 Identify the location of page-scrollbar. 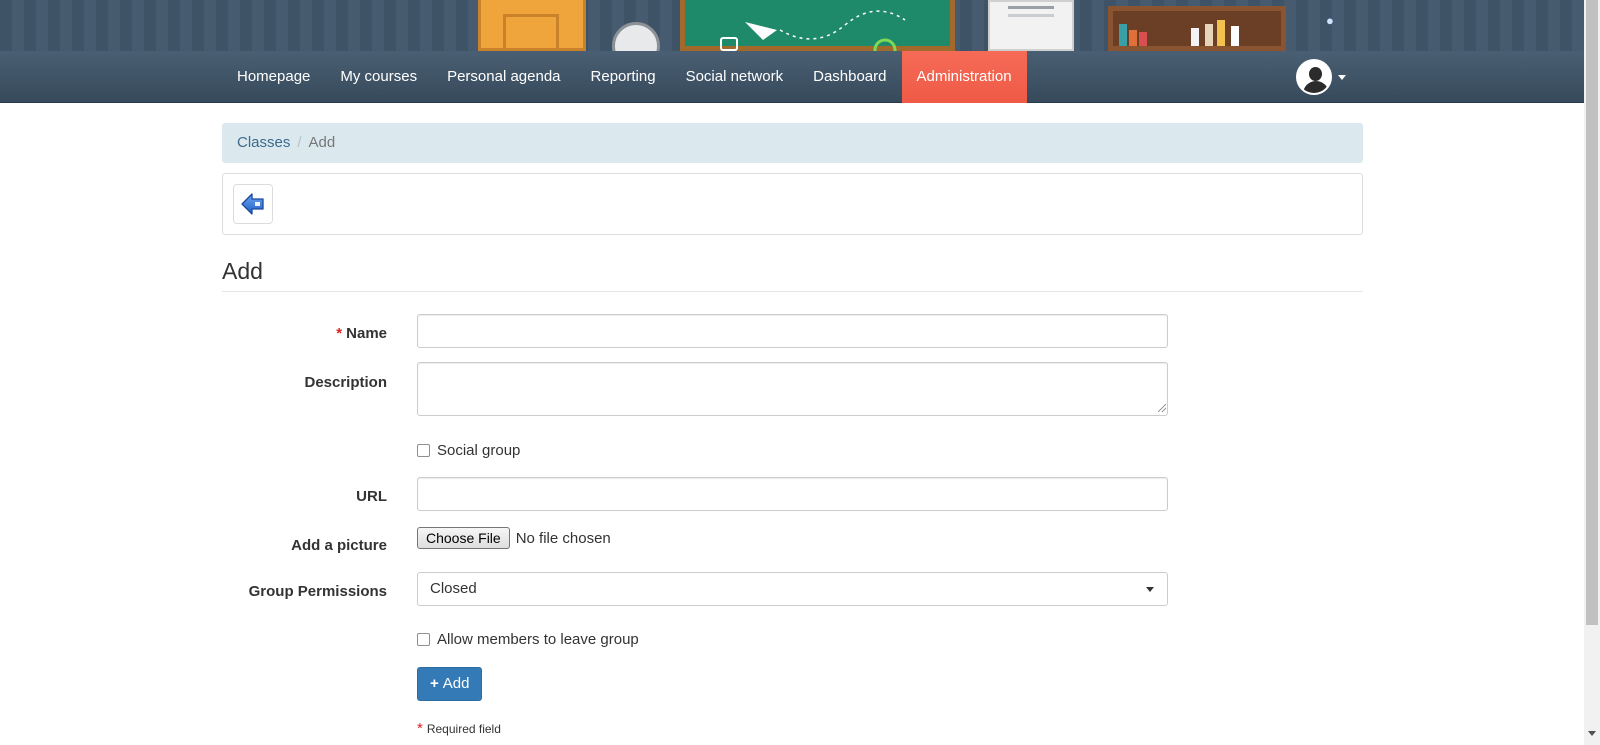
(1592, 372).